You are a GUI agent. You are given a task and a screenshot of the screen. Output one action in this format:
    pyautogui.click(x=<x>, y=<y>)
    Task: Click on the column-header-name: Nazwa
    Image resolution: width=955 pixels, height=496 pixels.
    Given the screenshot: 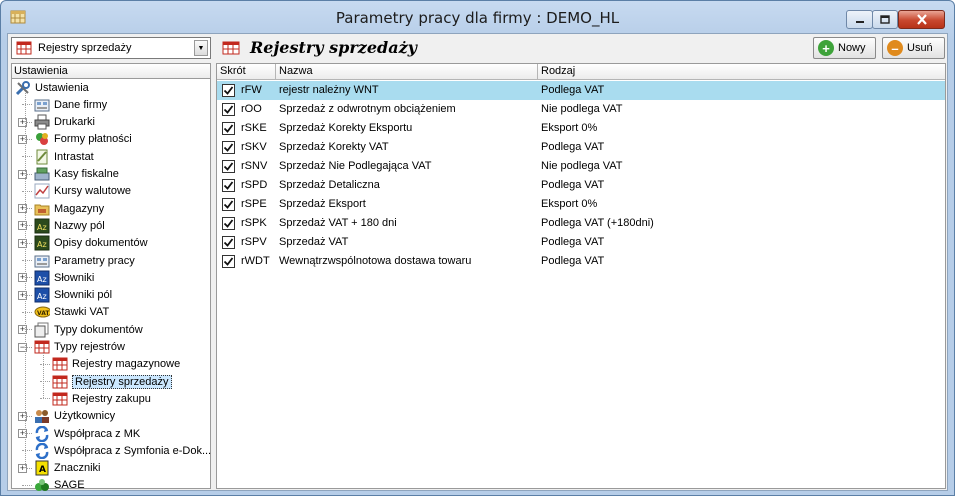 What is the action you would take?
    pyautogui.click(x=407, y=72)
    